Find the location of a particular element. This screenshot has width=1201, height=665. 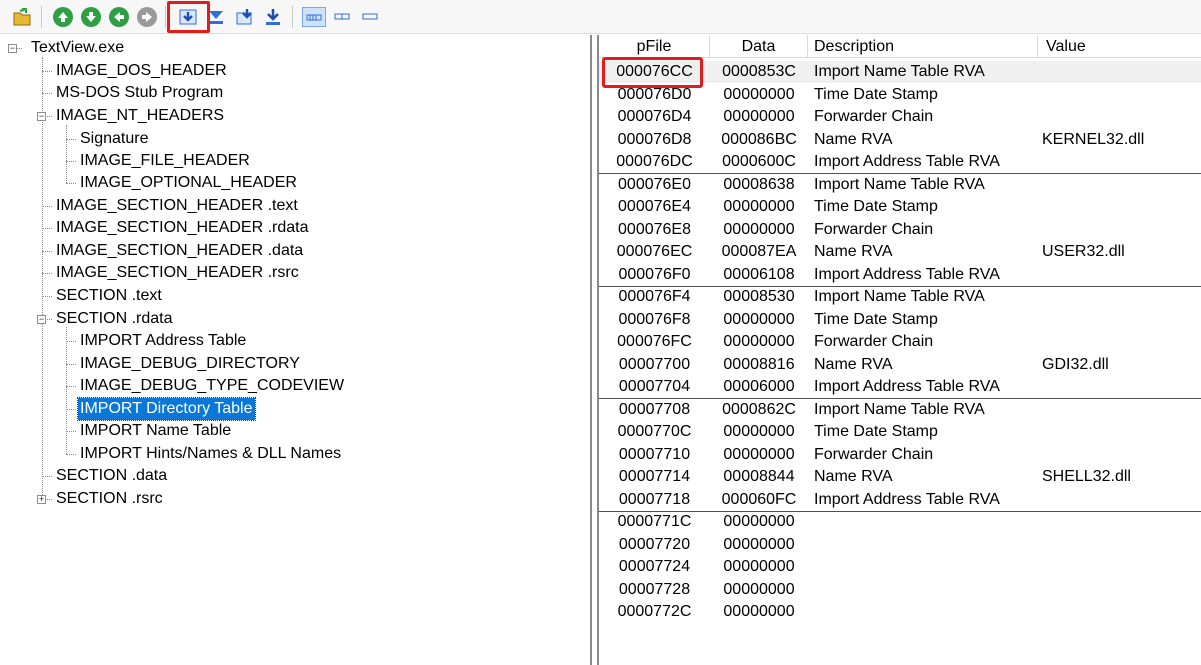

tree-item-section-rdata: SECTION .rdata is located at coordinates (114, 319).